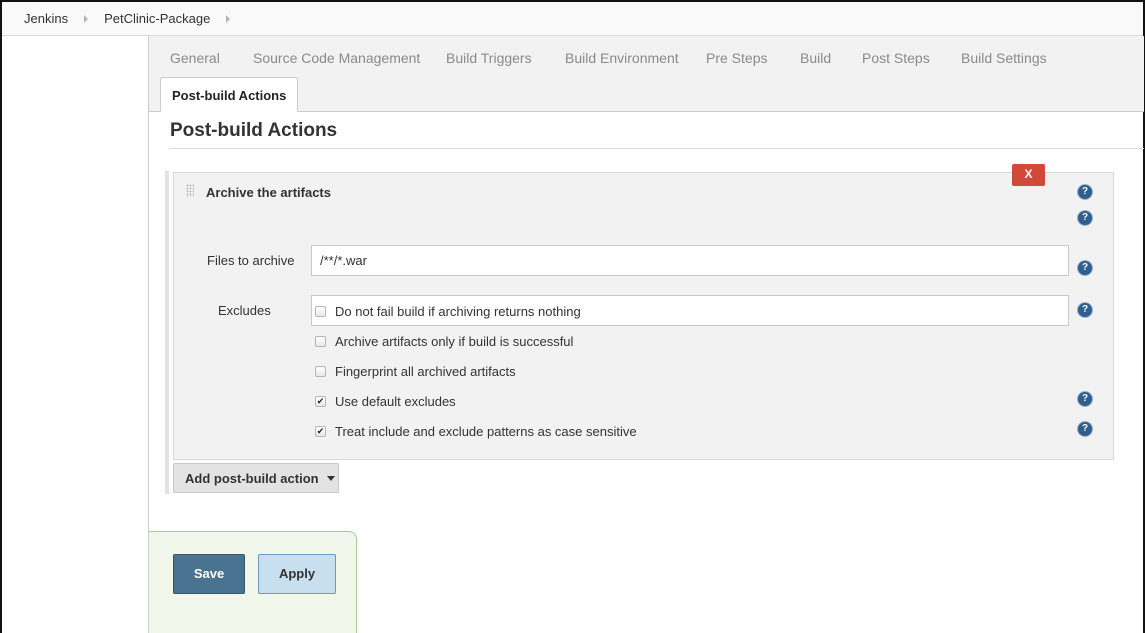  Describe the element at coordinates (297, 574) in the screenshot. I see `apply-button: Apply` at that location.